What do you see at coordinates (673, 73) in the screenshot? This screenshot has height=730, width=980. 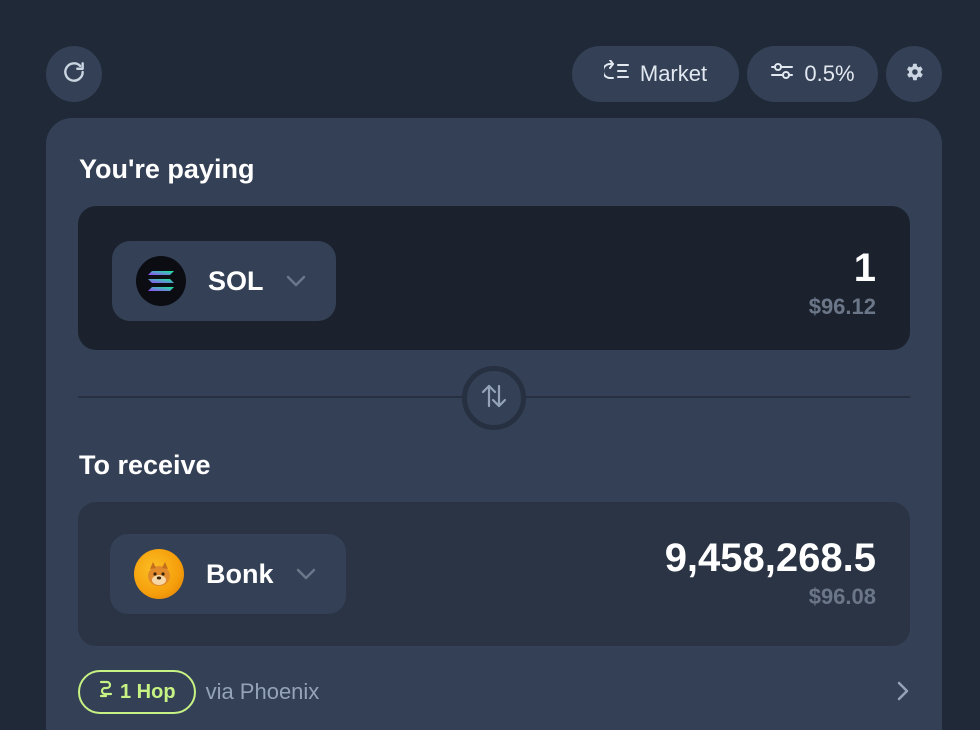 I see `market-mode-label: Market` at bounding box center [673, 73].